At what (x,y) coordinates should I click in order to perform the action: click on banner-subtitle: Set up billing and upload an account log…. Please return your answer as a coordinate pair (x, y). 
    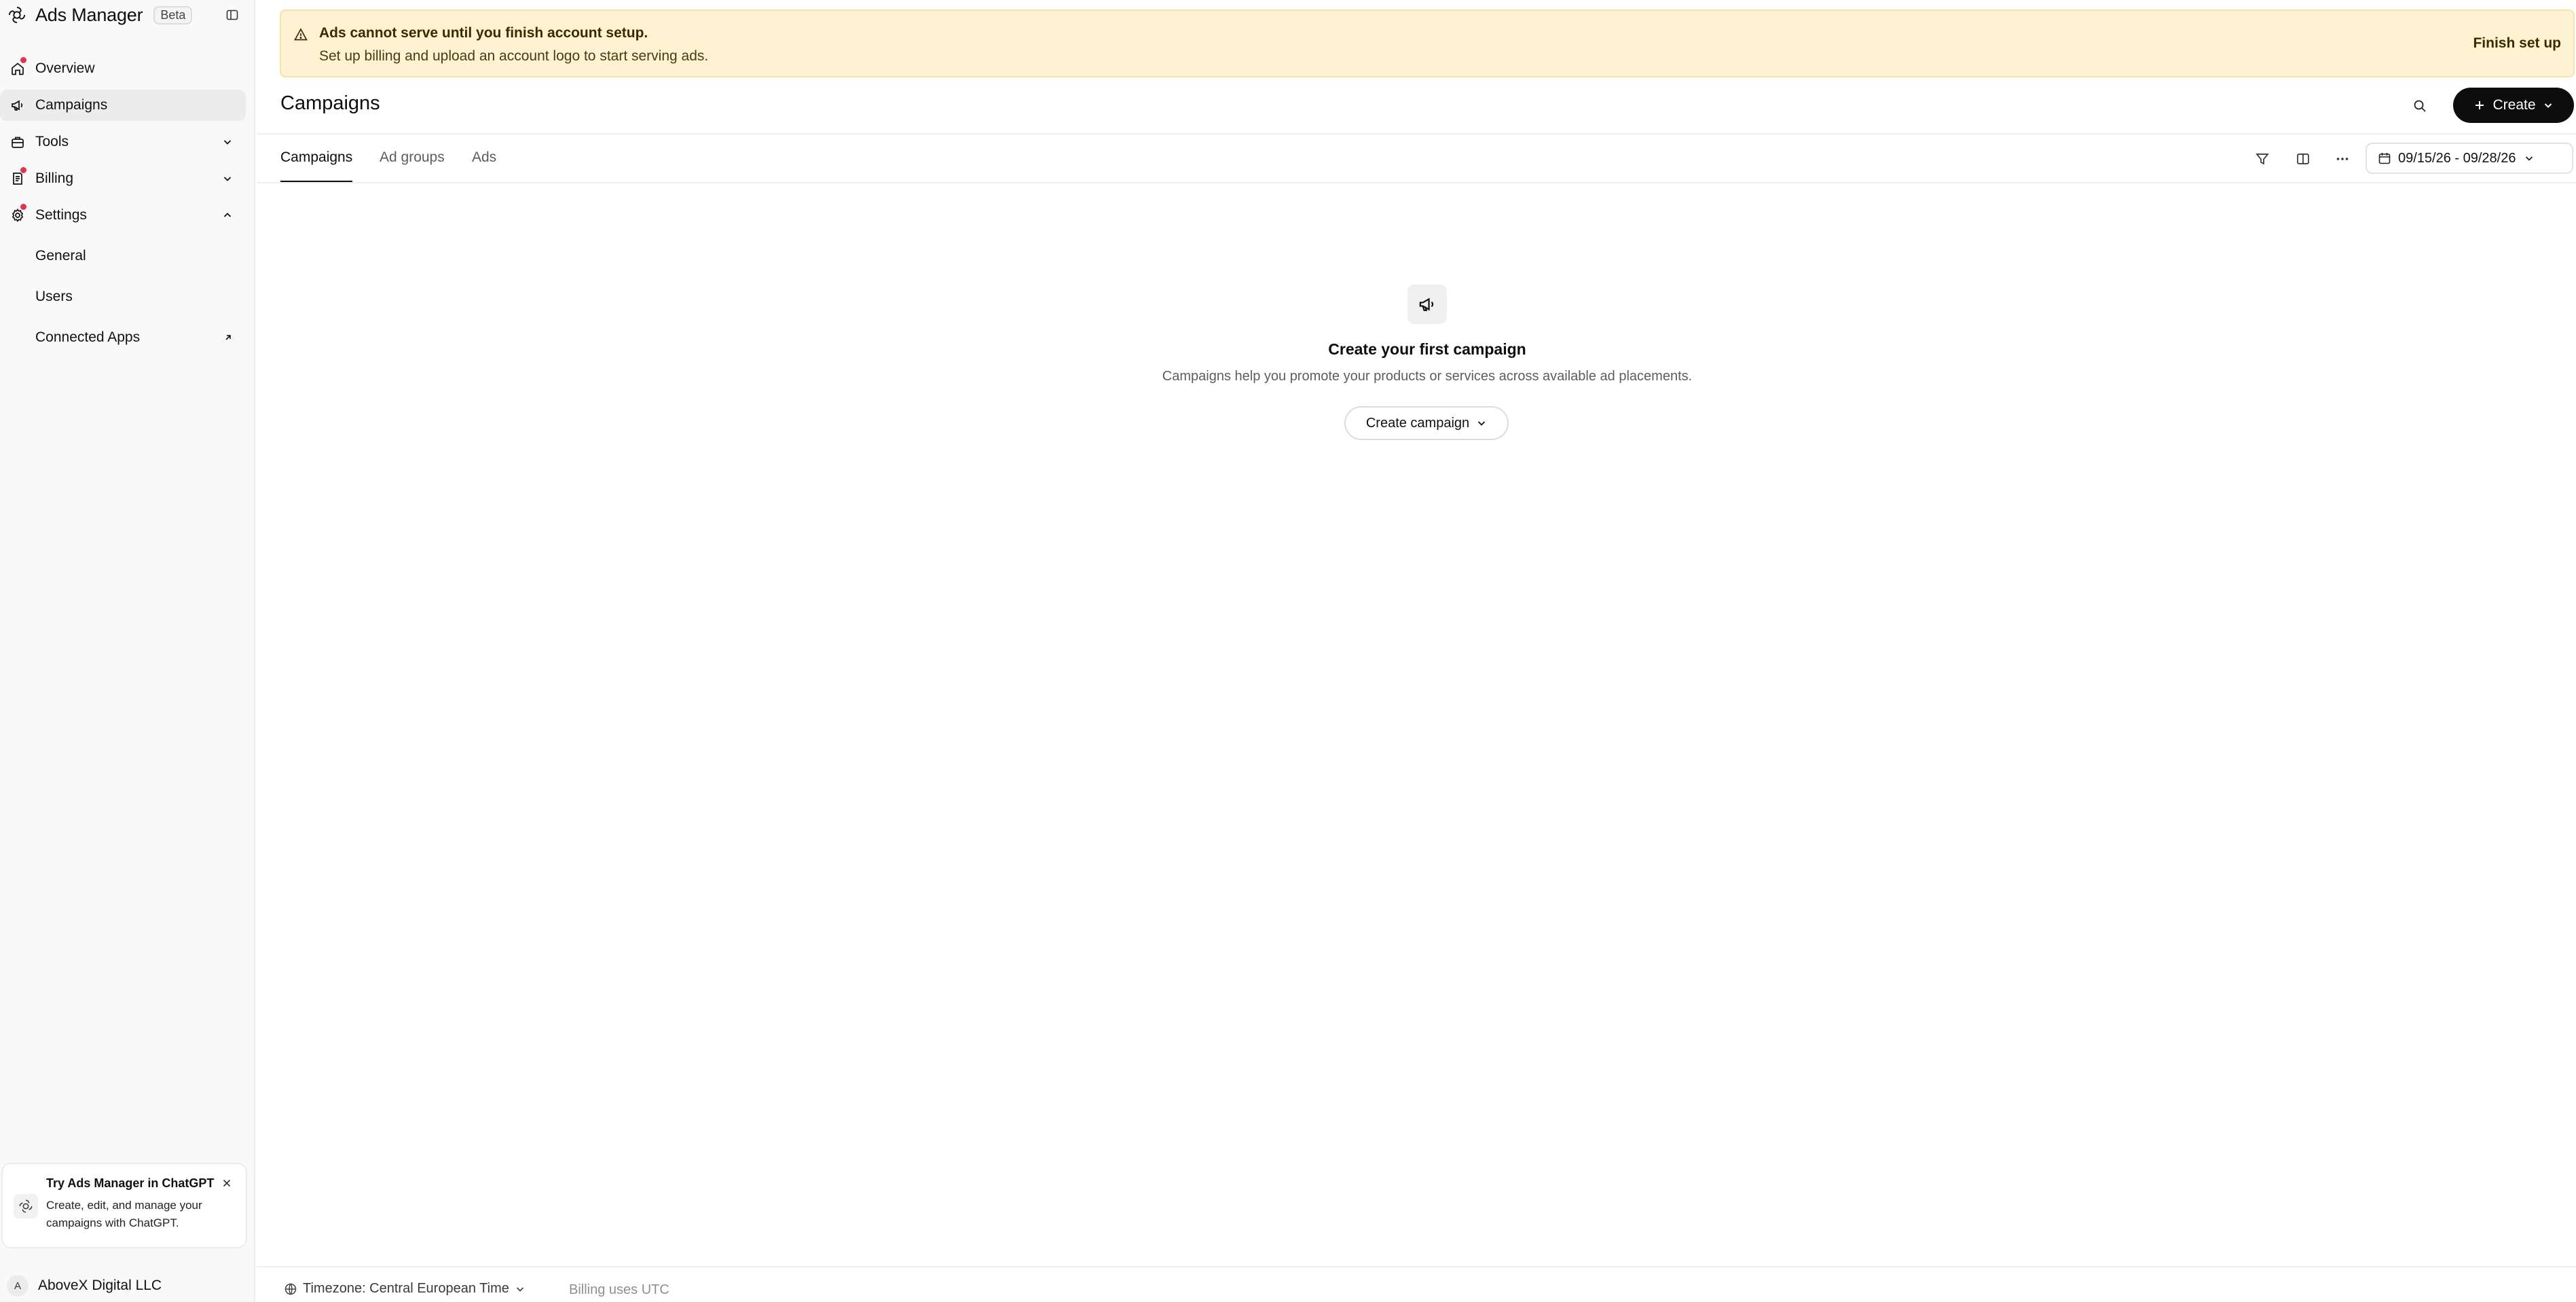
    Looking at the image, I should click on (514, 56).